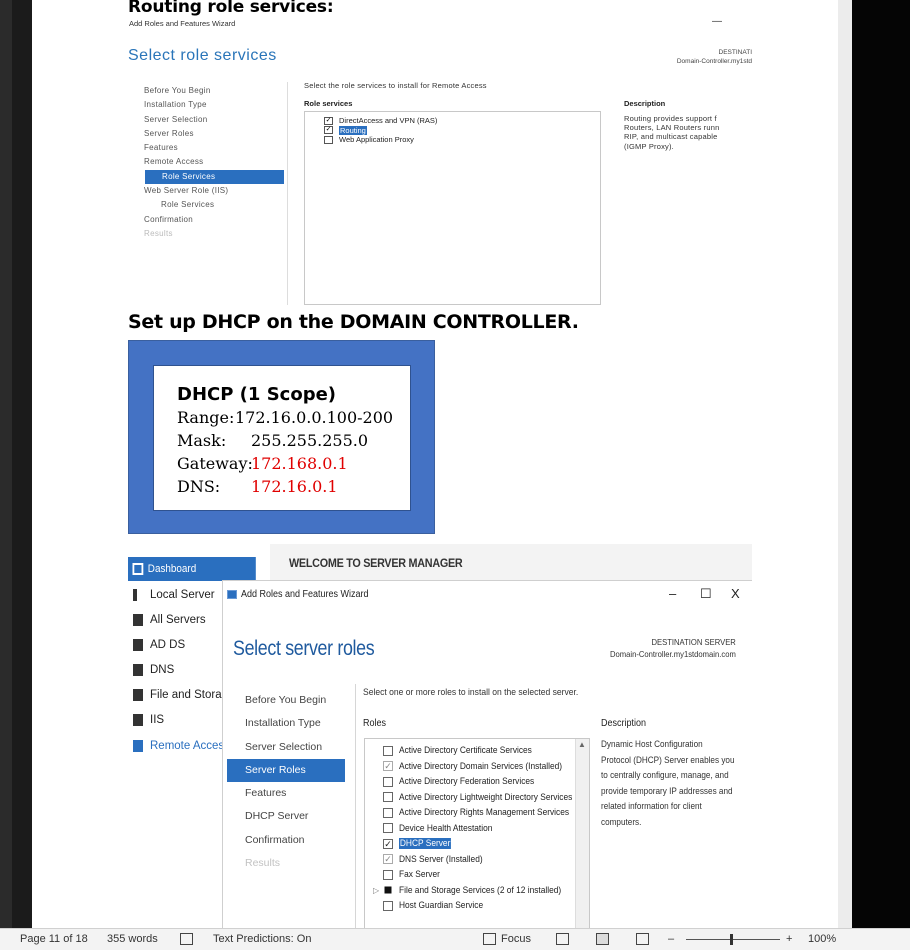 The width and height of the screenshot is (910, 950). What do you see at coordinates (266, 793) in the screenshot?
I see `step-item: Features` at bounding box center [266, 793].